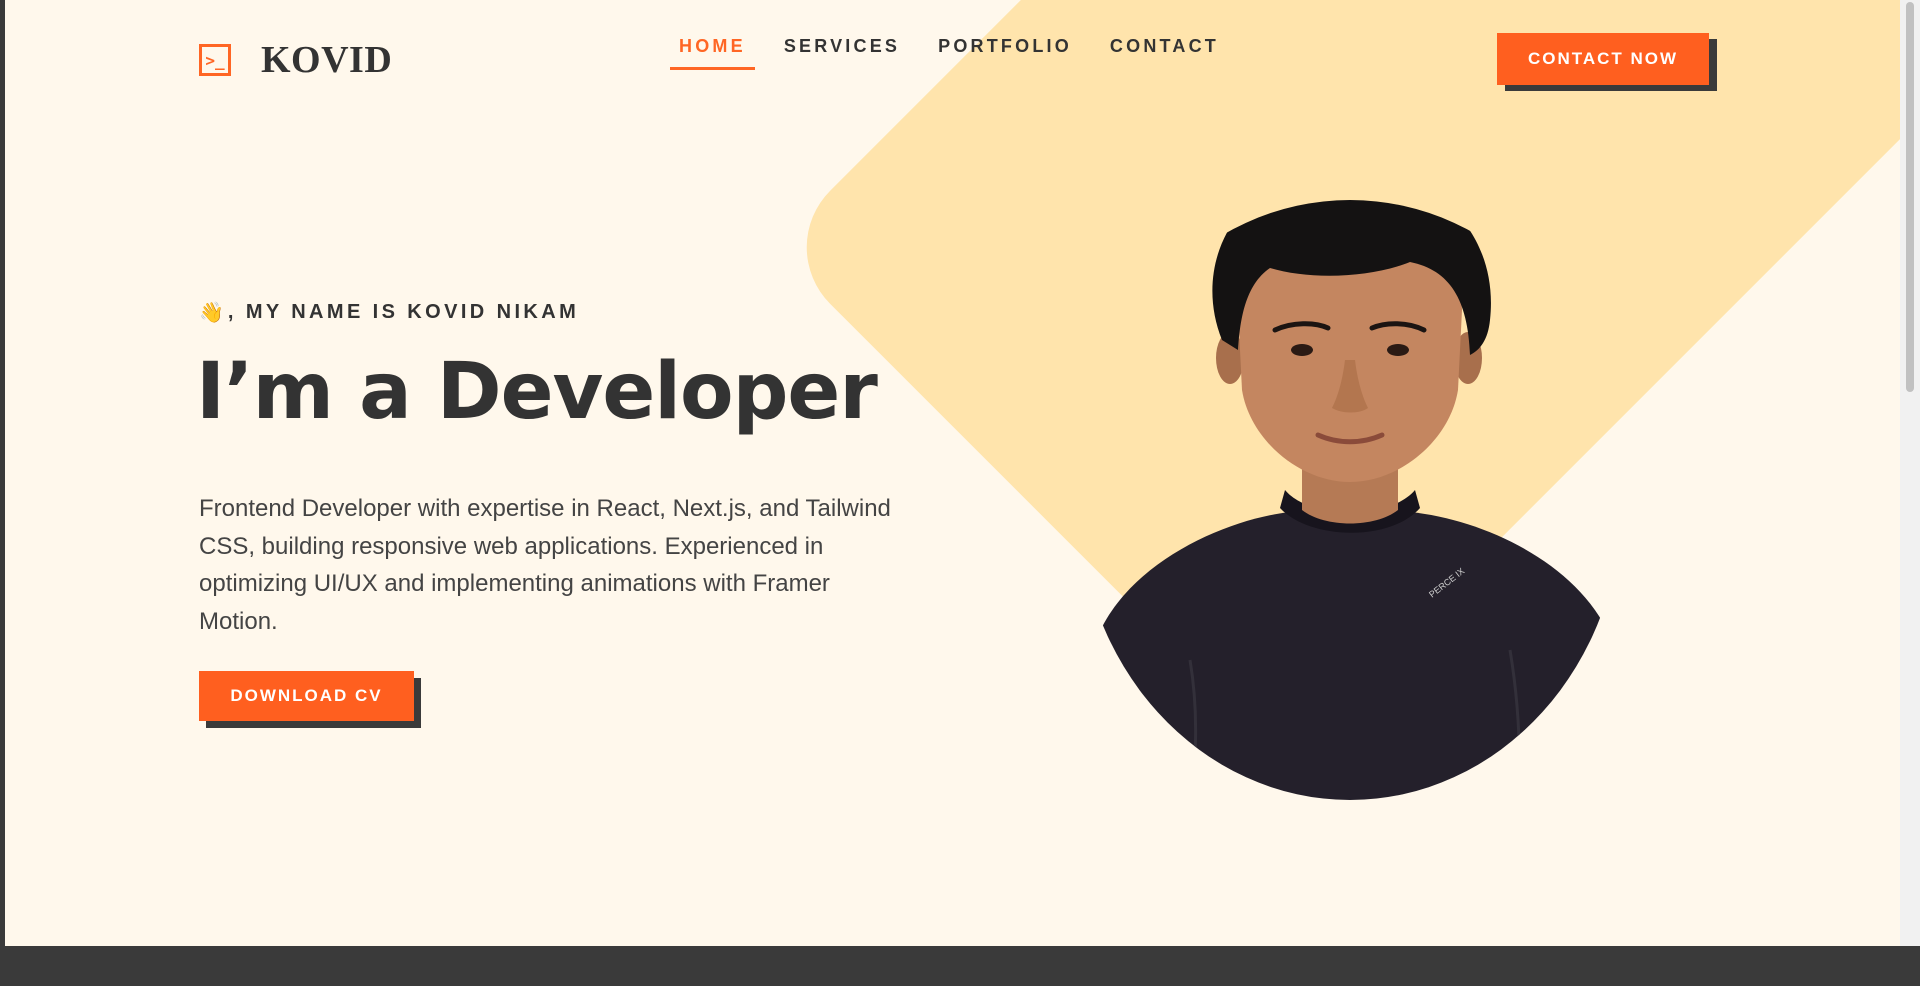 The height and width of the screenshot is (986, 1920). What do you see at coordinates (327, 60) in the screenshot?
I see `logo-text: KOVID` at bounding box center [327, 60].